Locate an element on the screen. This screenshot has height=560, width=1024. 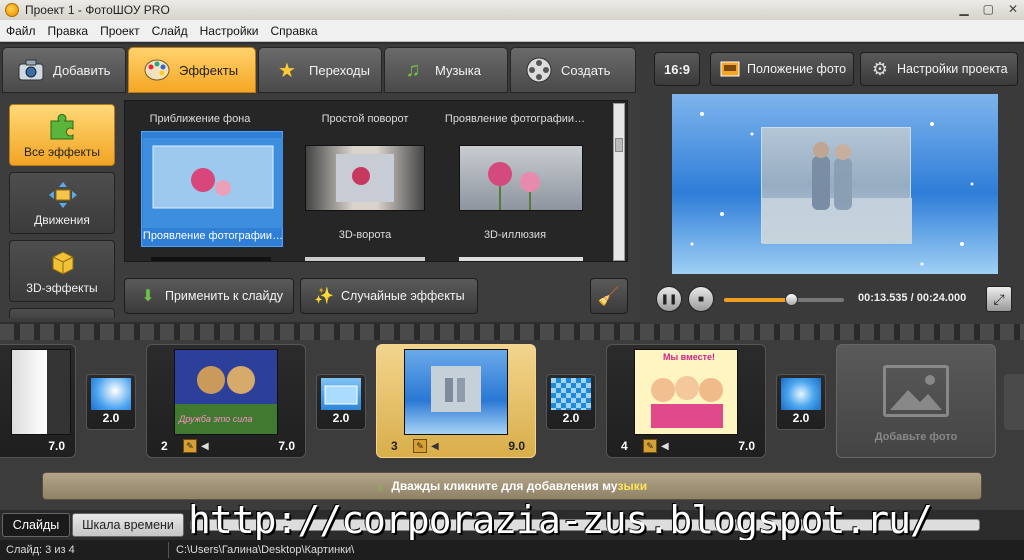
filmstrip-border is located at coordinates (512, 332).